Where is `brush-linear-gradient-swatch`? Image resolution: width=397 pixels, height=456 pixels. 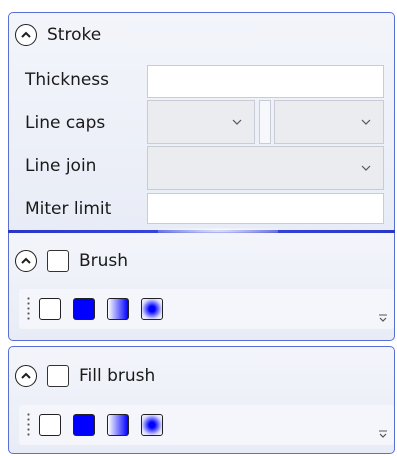 brush-linear-gradient-swatch is located at coordinates (118, 309).